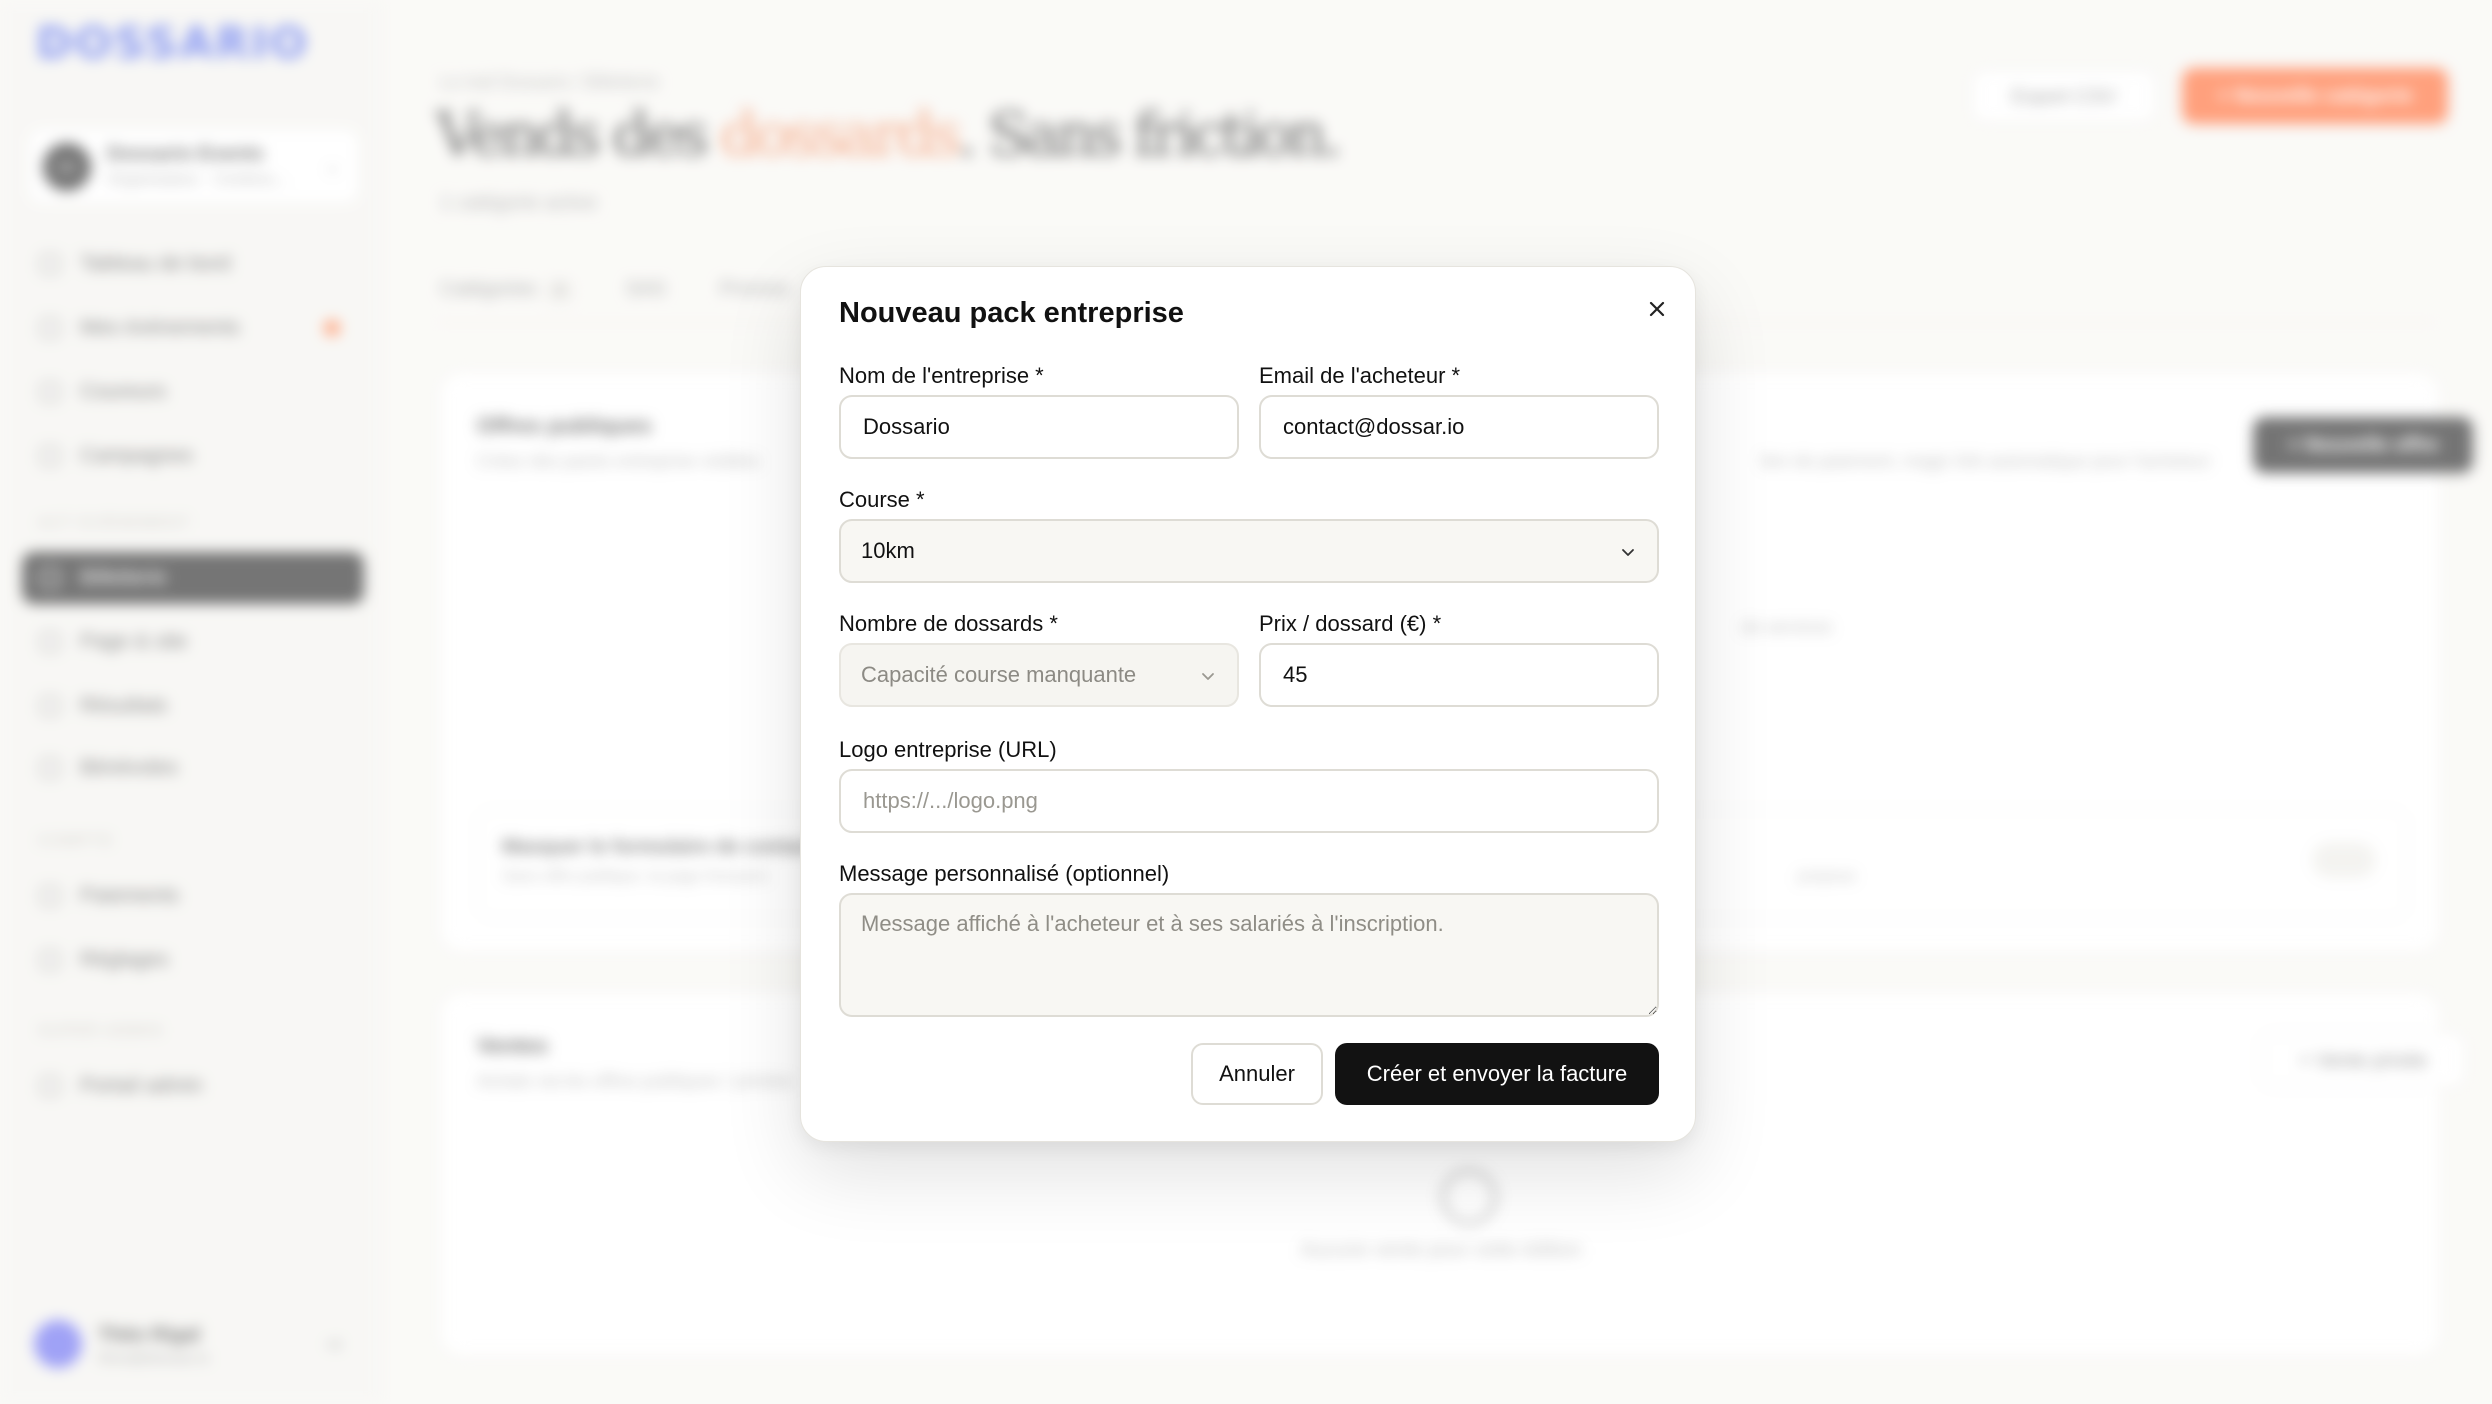 This screenshot has height=1404, width=2492. I want to click on course-label: Course *, so click(882, 499).